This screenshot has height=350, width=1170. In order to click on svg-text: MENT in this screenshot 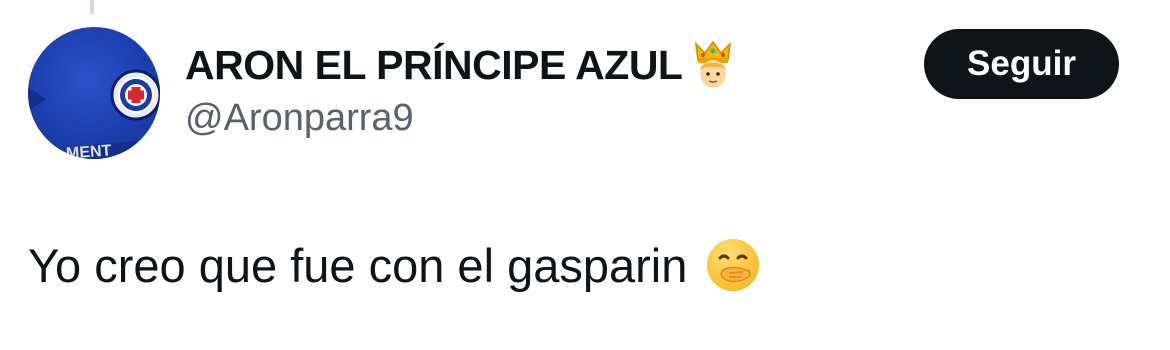, I will do `click(88, 150)`.